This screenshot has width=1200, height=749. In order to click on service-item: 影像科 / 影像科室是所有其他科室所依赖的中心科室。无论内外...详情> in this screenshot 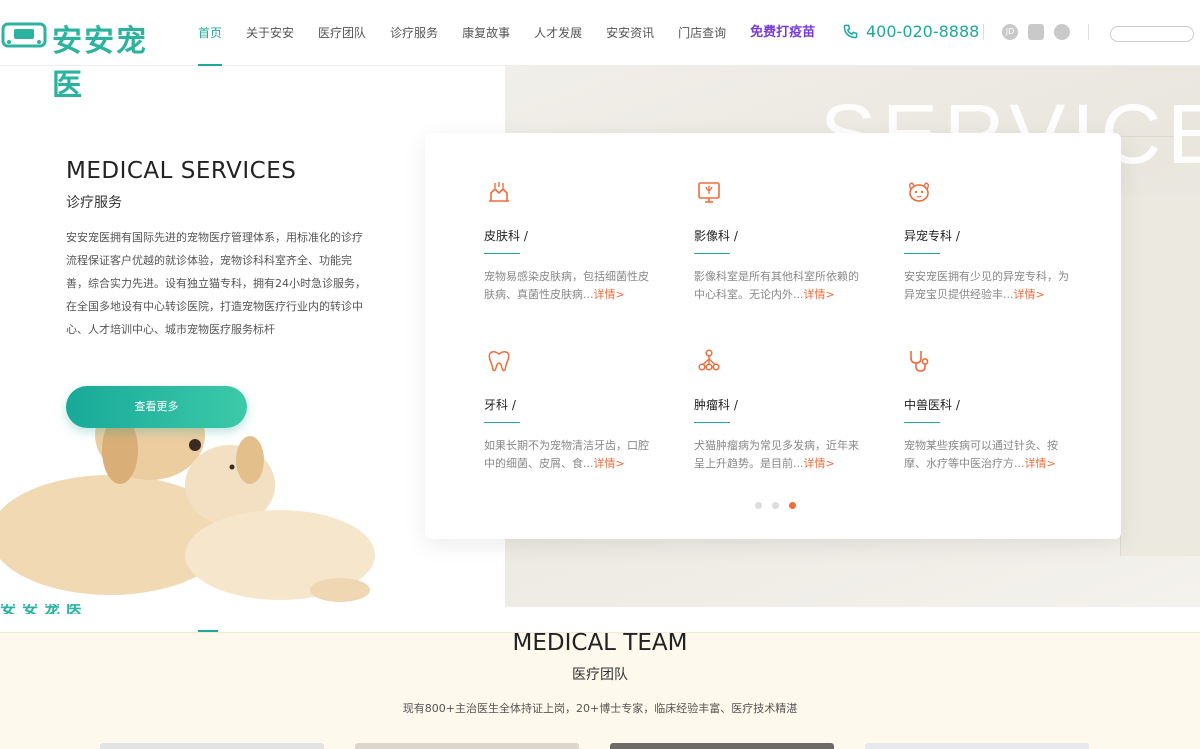, I will do `click(779, 241)`.